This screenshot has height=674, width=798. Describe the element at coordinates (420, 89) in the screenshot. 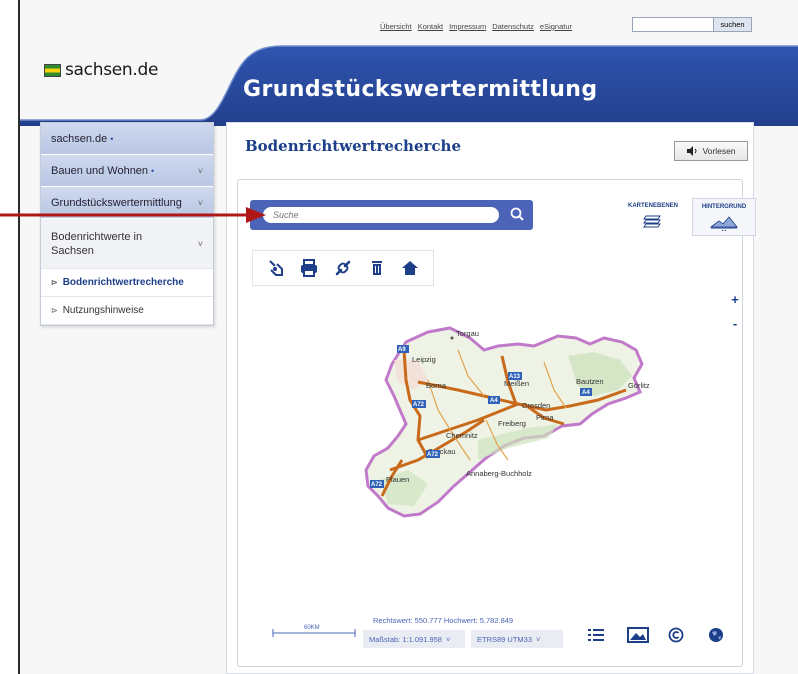

I see `page-header-title: Grundstückswertermittlung` at that location.